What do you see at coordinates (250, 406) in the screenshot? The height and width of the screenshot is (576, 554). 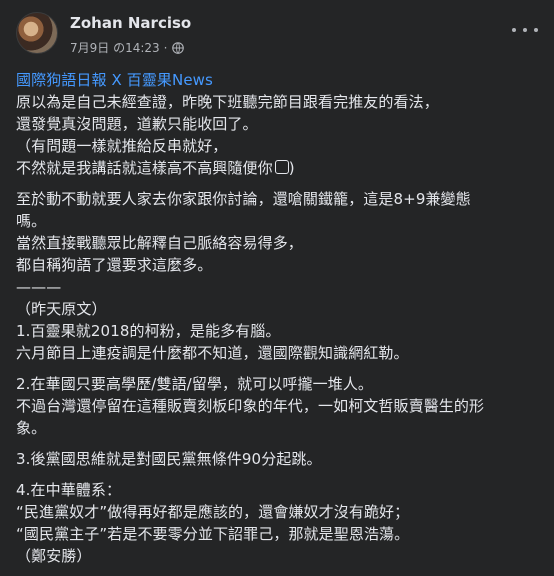 I see `post-line: 不過台灣還停留在這種販賣刻板印象的年代，一如柯文哲販賣醫生的形` at bounding box center [250, 406].